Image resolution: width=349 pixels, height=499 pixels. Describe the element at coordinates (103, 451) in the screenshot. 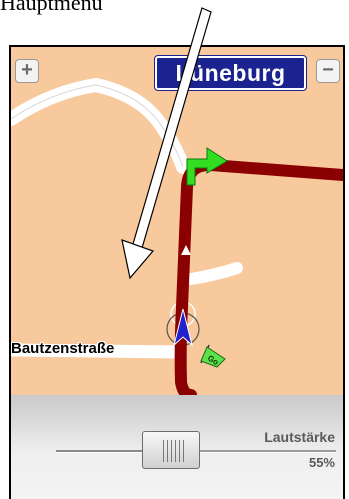

I see `volume-slider-fill` at that location.